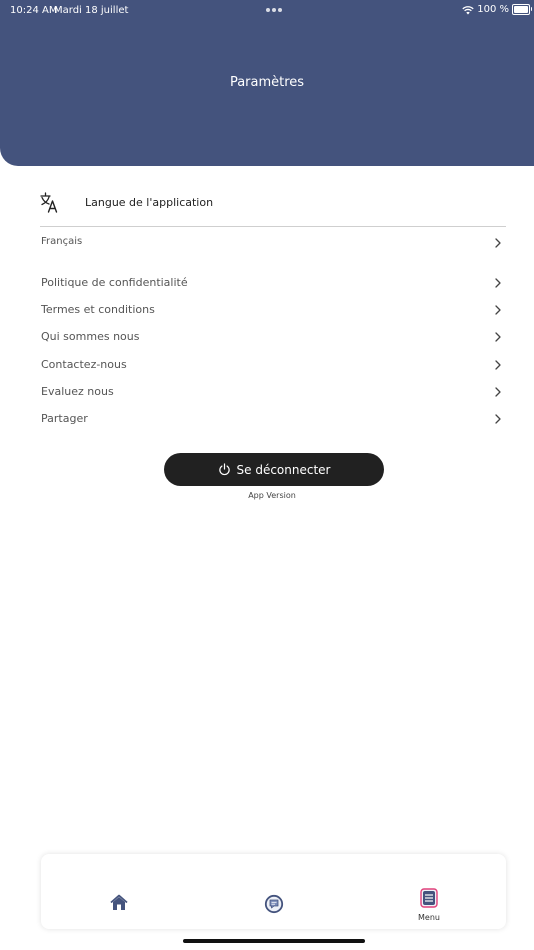 Image resolution: width=534 pixels, height=950 pixels. What do you see at coordinates (274, 941) in the screenshot?
I see `home-indicator` at bounding box center [274, 941].